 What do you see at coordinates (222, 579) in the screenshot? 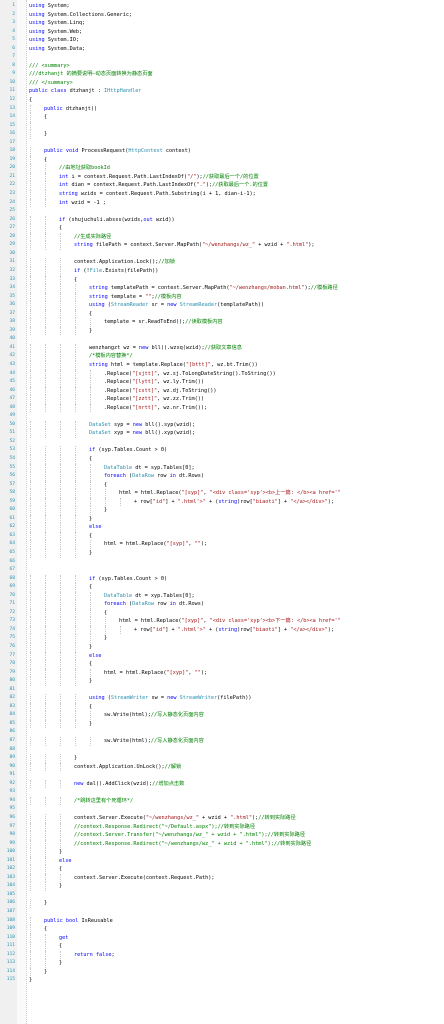
I see `code-line: 68 if (xyp.Tables.Count > 0)` at bounding box center [222, 579].